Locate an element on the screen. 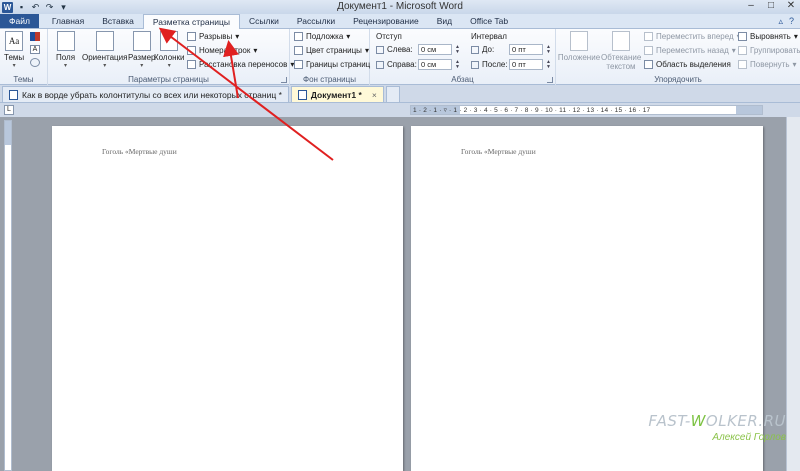 This screenshot has width=800, height=471. indent-title: Отступ is located at coordinates (389, 36).